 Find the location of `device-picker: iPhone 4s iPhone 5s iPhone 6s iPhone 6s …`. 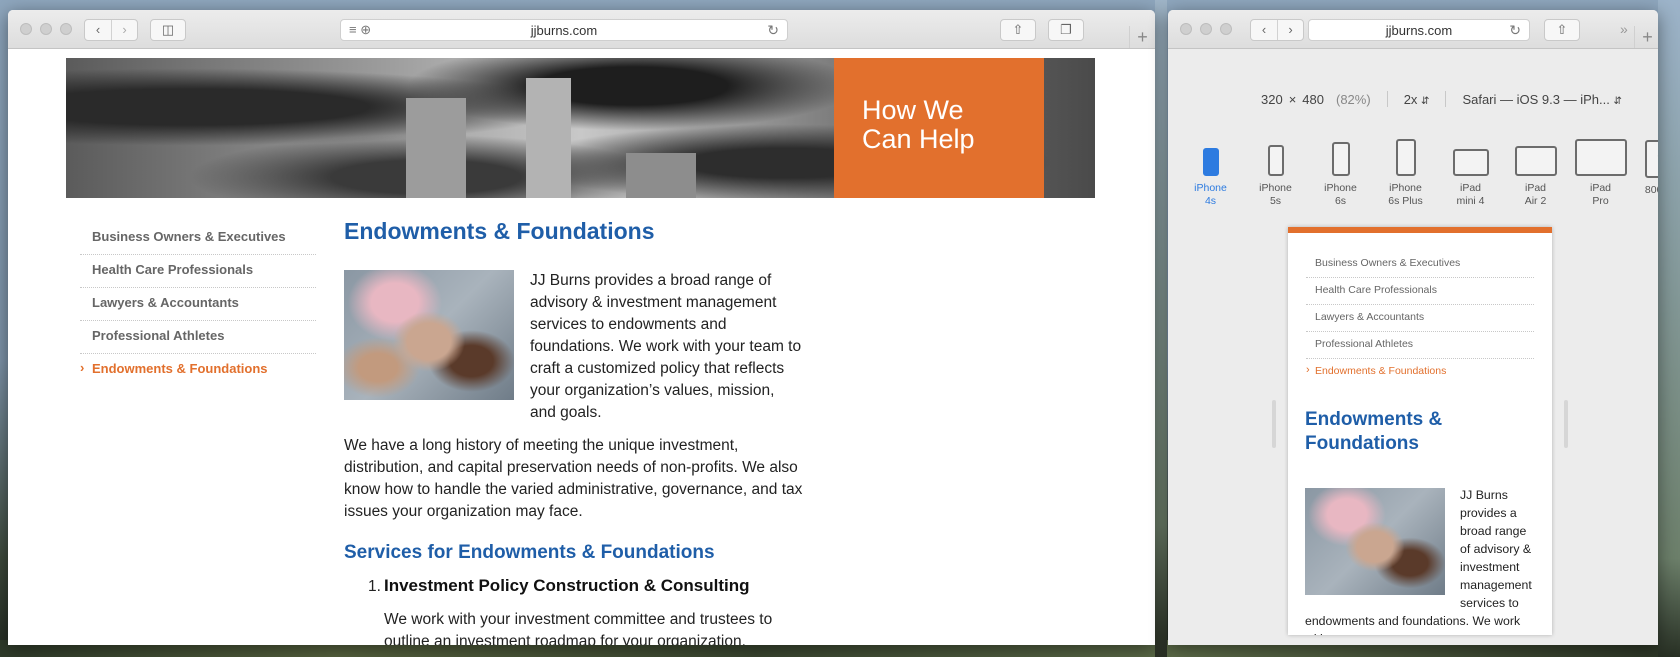

device-picker: iPhone 4s iPhone 5s iPhone 6s iPhone 6s … is located at coordinates (1418, 171).